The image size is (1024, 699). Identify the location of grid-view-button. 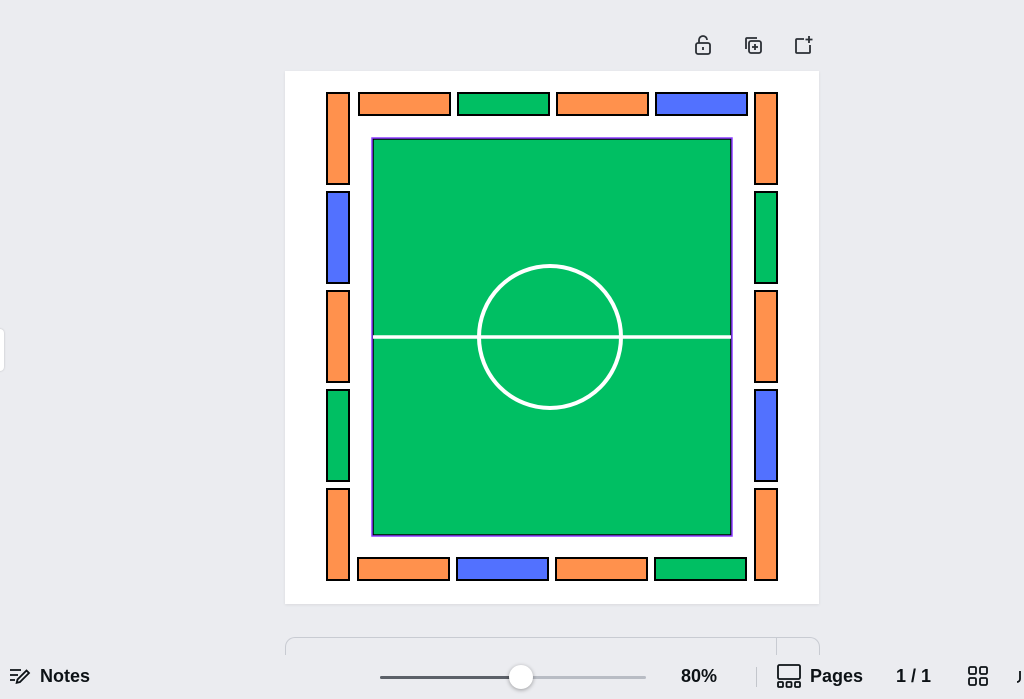
(979, 677).